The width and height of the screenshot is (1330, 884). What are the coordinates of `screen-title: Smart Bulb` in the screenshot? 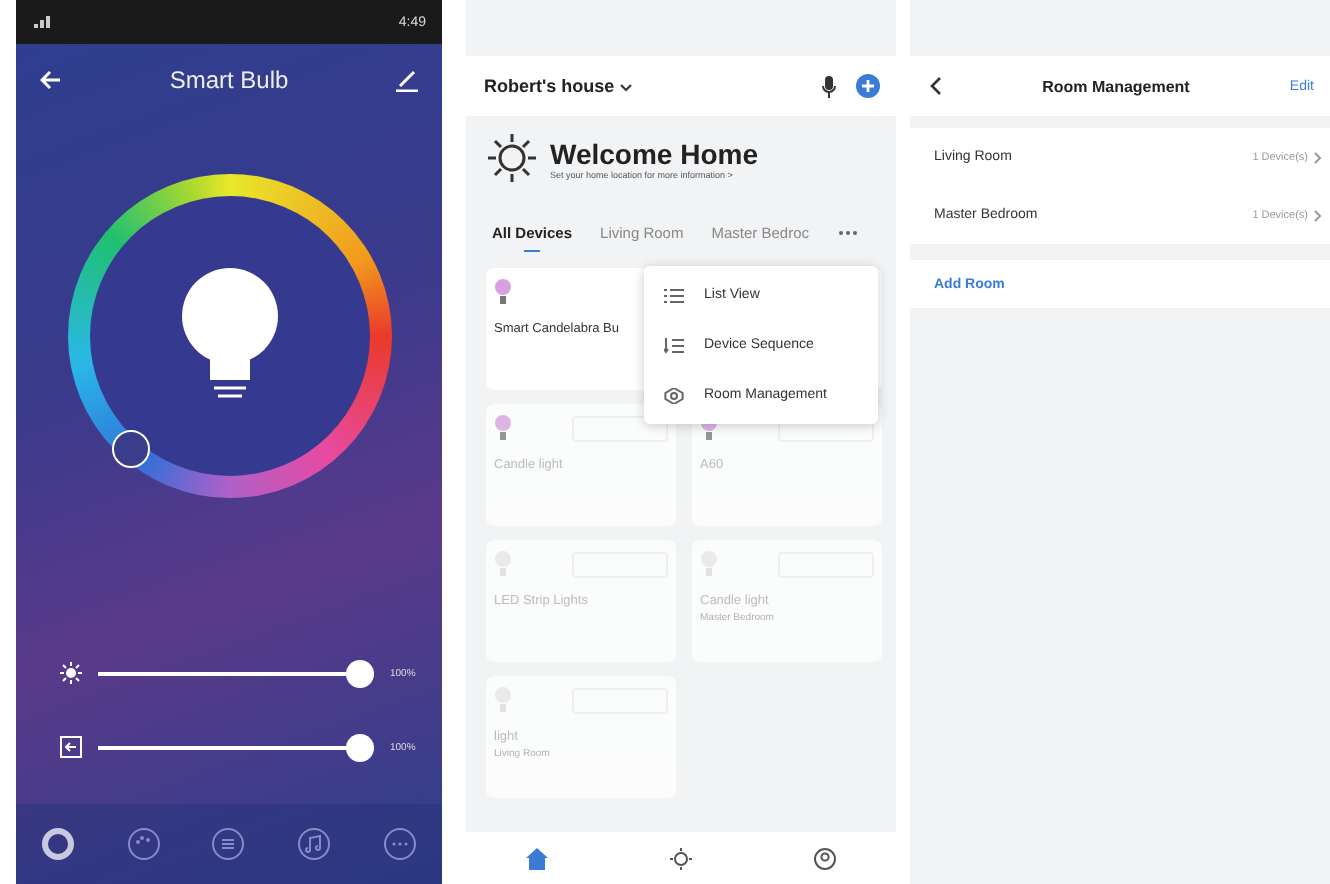 It's located at (229, 80).